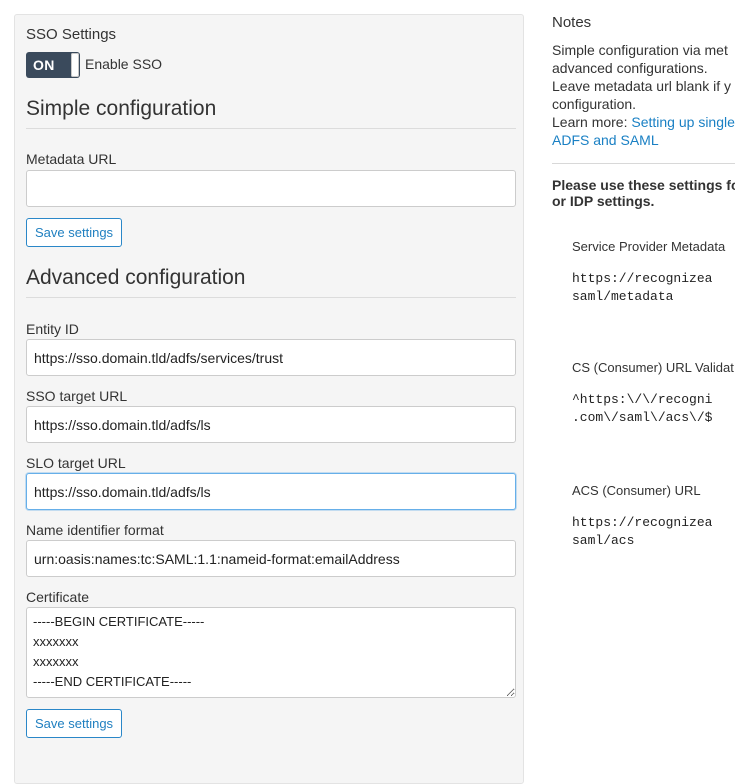  Describe the element at coordinates (71, 34) in the screenshot. I see `sso-settings-title: SSO Settings` at that location.